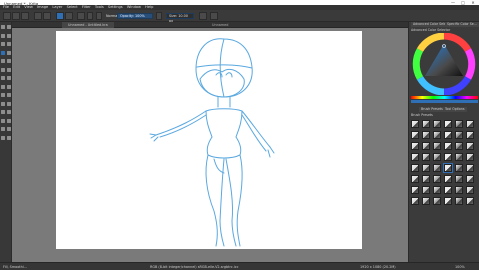 This screenshot has width=479, height=270. Describe the element at coordinates (7, 16) in the screenshot. I see `new-document-icon` at that location.